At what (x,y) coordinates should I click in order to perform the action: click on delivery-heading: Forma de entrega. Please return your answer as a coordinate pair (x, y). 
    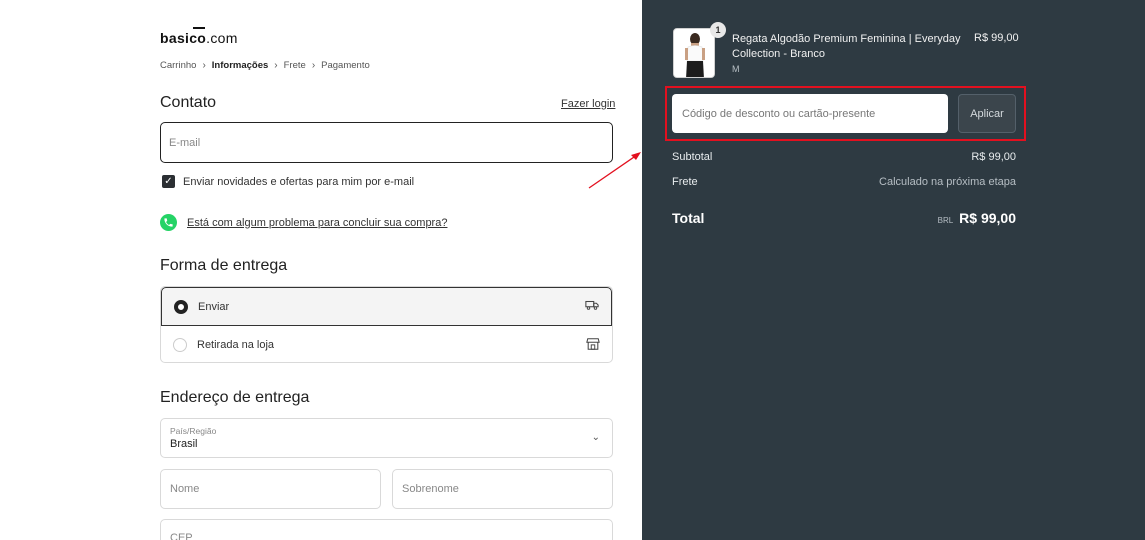
    Looking at the image, I should click on (224, 265).